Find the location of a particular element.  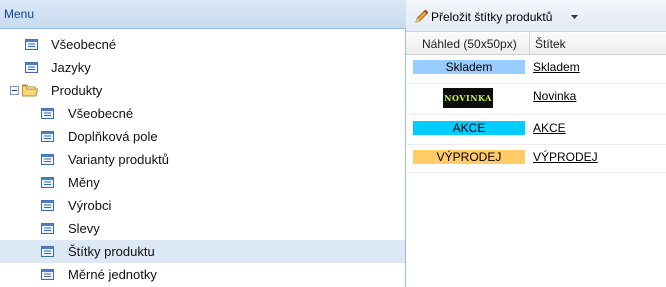

table-row: Skladem Skladem is located at coordinates (536, 70).